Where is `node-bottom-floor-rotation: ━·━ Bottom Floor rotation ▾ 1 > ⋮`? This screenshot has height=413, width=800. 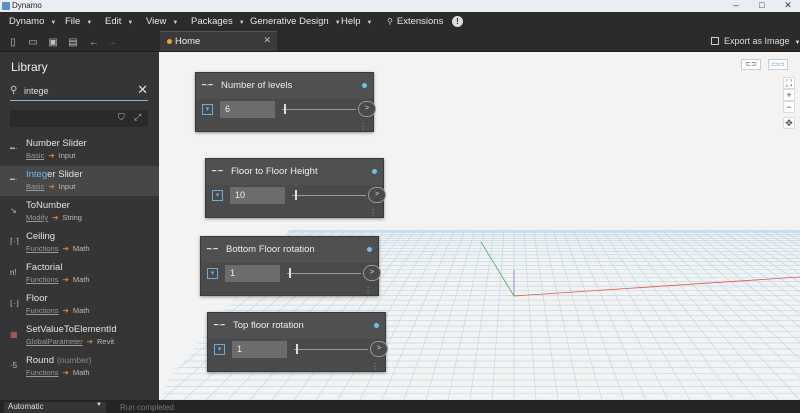
node-bottom-floor-rotation: ━·━ Bottom Floor rotation ▾ 1 > ⋮ is located at coordinates (290, 266).